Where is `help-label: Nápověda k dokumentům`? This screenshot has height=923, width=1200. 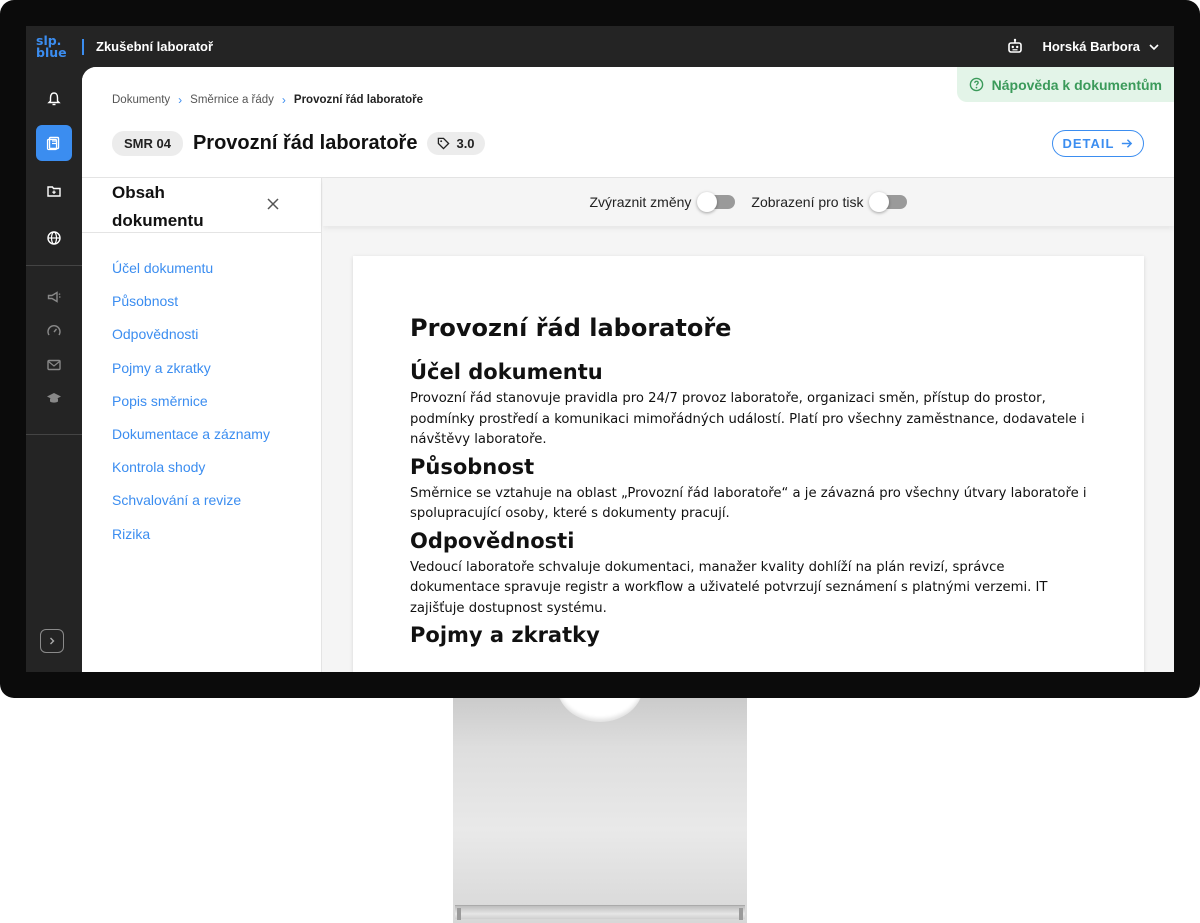
help-label: Nápověda k dokumentům is located at coordinates (1076, 84).